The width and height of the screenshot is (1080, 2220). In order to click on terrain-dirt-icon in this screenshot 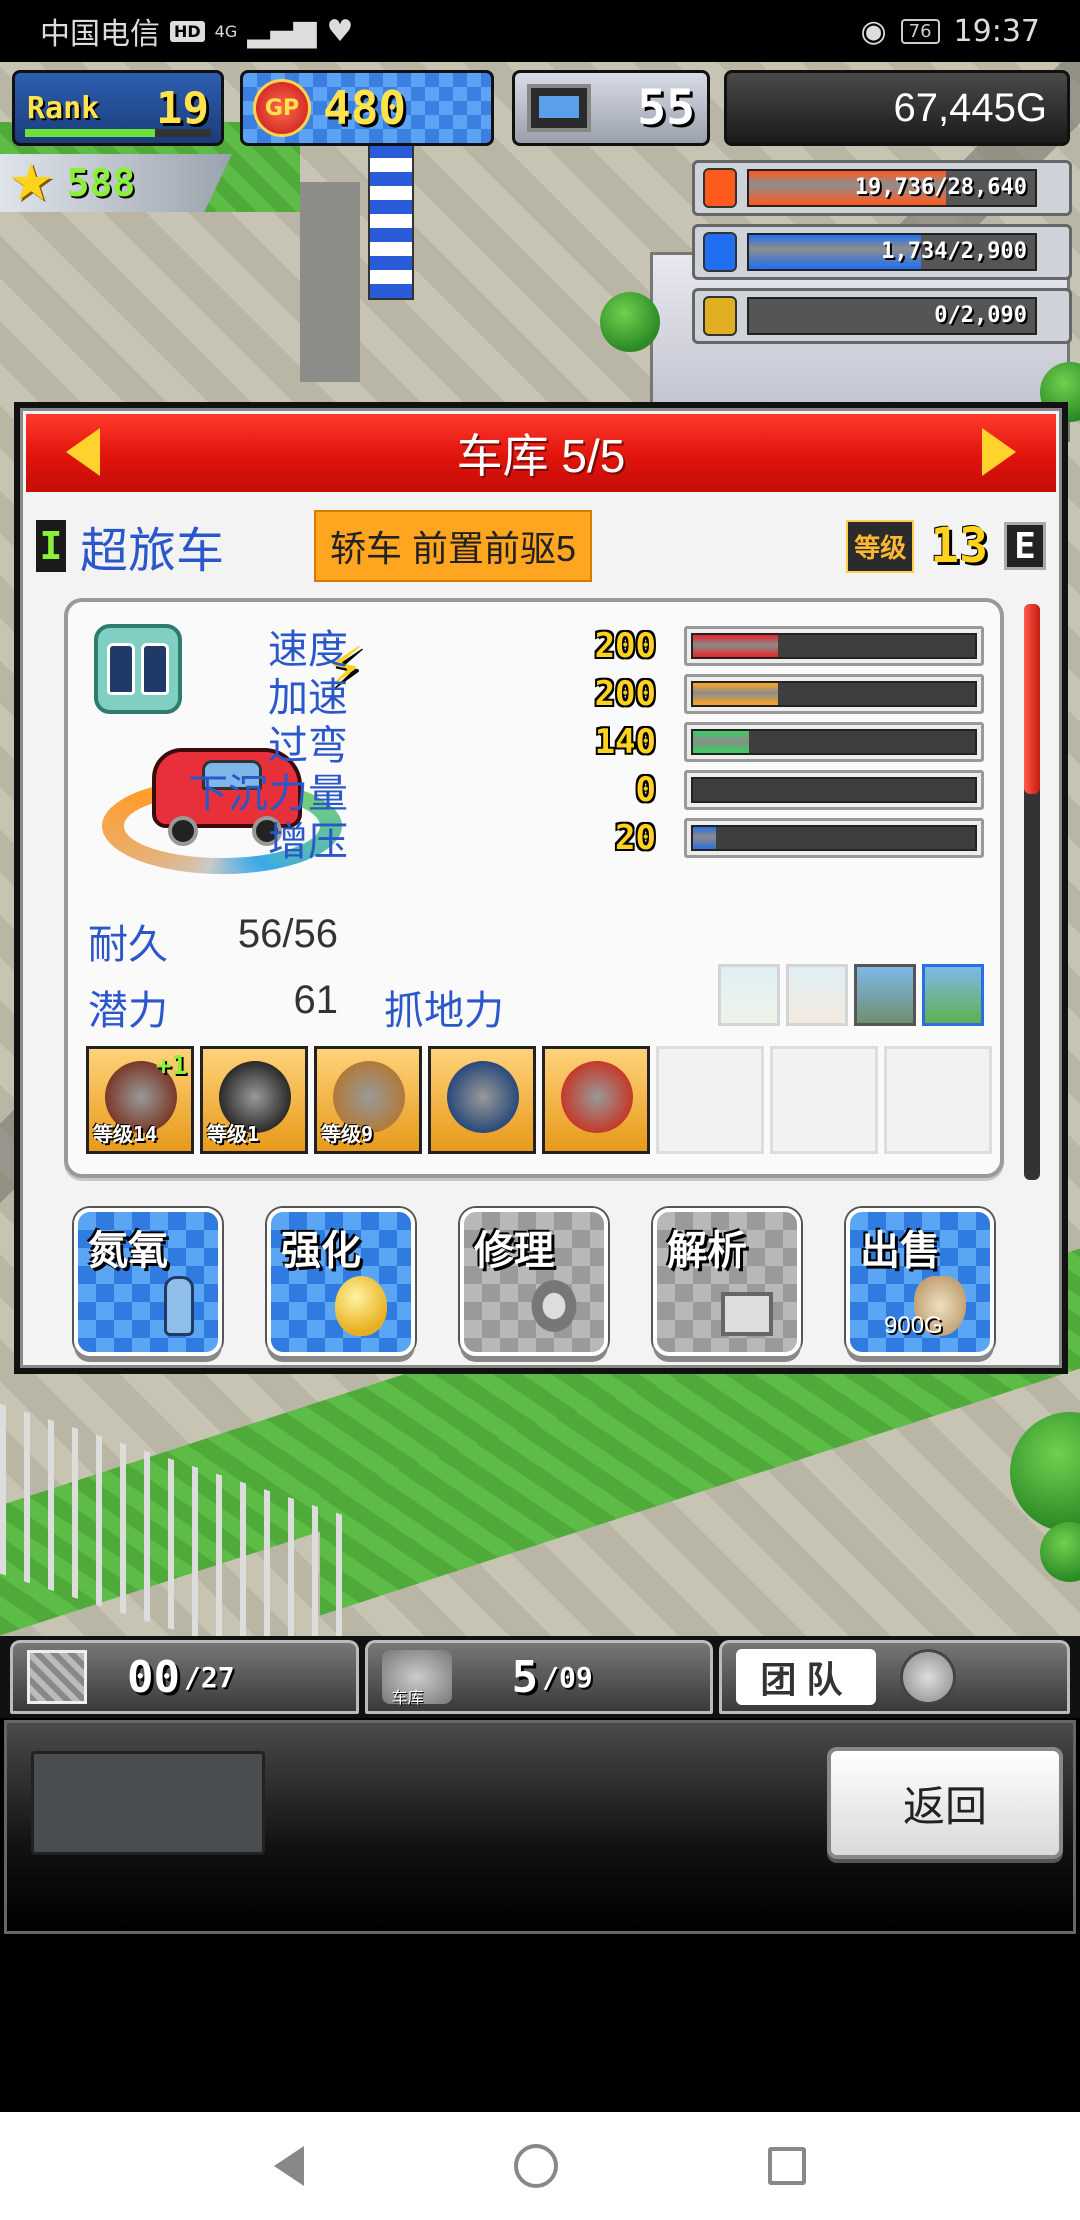, I will do `click(817, 995)`.